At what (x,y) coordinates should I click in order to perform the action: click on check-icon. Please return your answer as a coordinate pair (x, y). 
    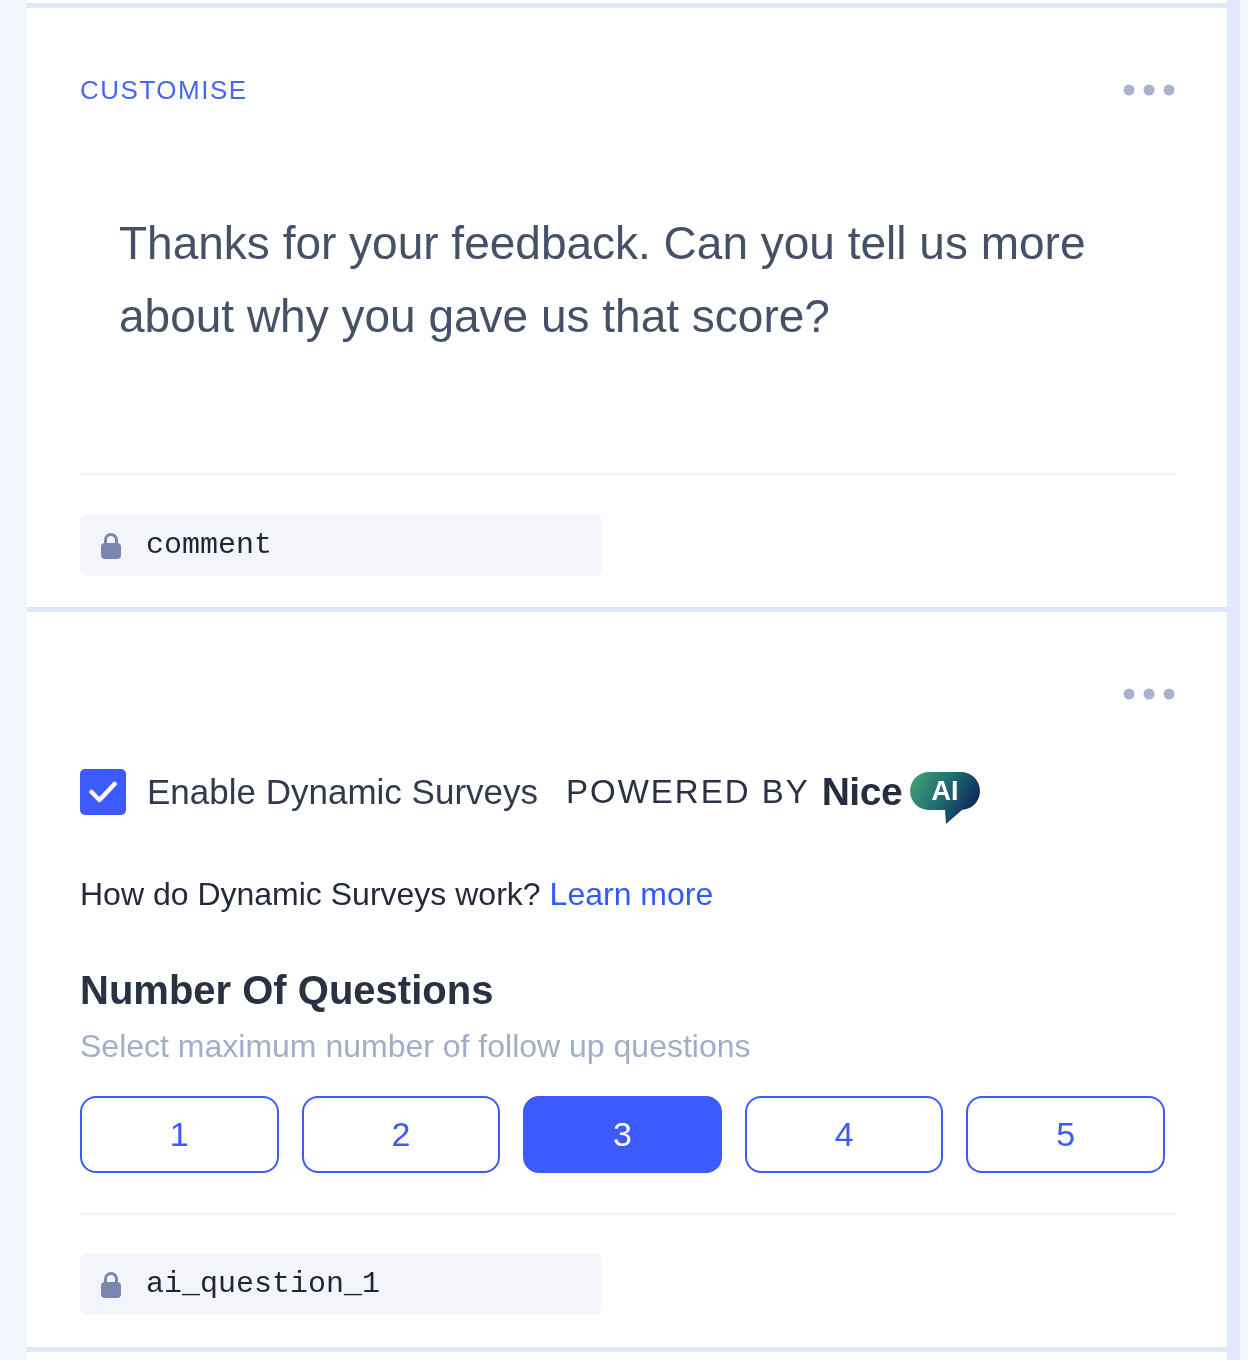
    Looking at the image, I should click on (103, 792).